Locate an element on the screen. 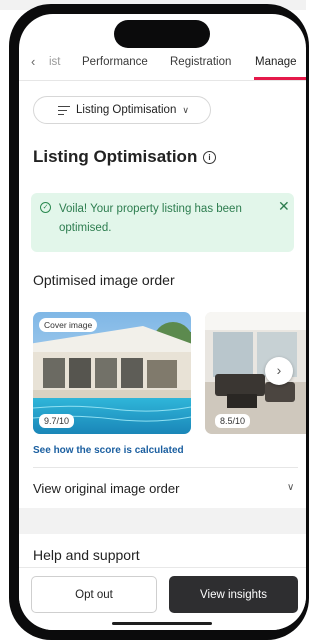  image-card-cover: Cover image 9.7/10 is located at coordinates (112, 373).